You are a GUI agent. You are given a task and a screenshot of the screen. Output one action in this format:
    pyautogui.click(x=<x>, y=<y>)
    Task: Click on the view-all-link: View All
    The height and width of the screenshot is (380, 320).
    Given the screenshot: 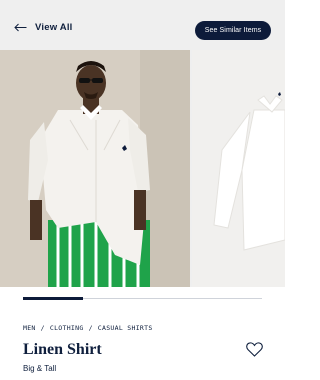 What is the action you would take?
    pyautogui.click(x=43, y=27)
    